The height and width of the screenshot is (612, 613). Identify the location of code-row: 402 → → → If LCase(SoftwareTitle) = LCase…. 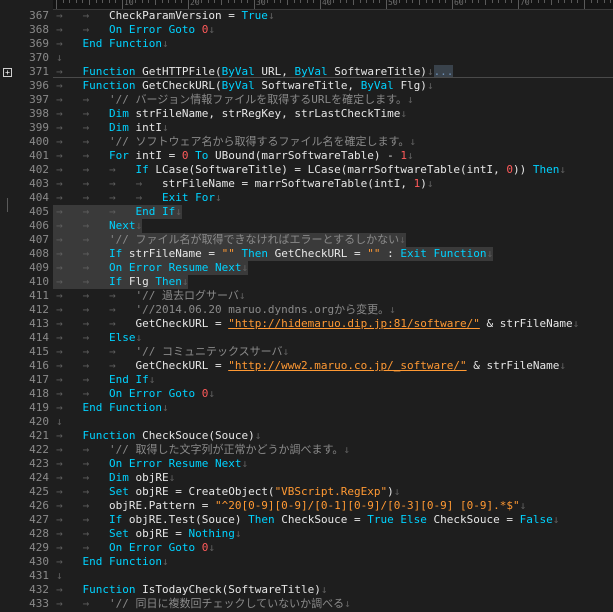
(306, 170).